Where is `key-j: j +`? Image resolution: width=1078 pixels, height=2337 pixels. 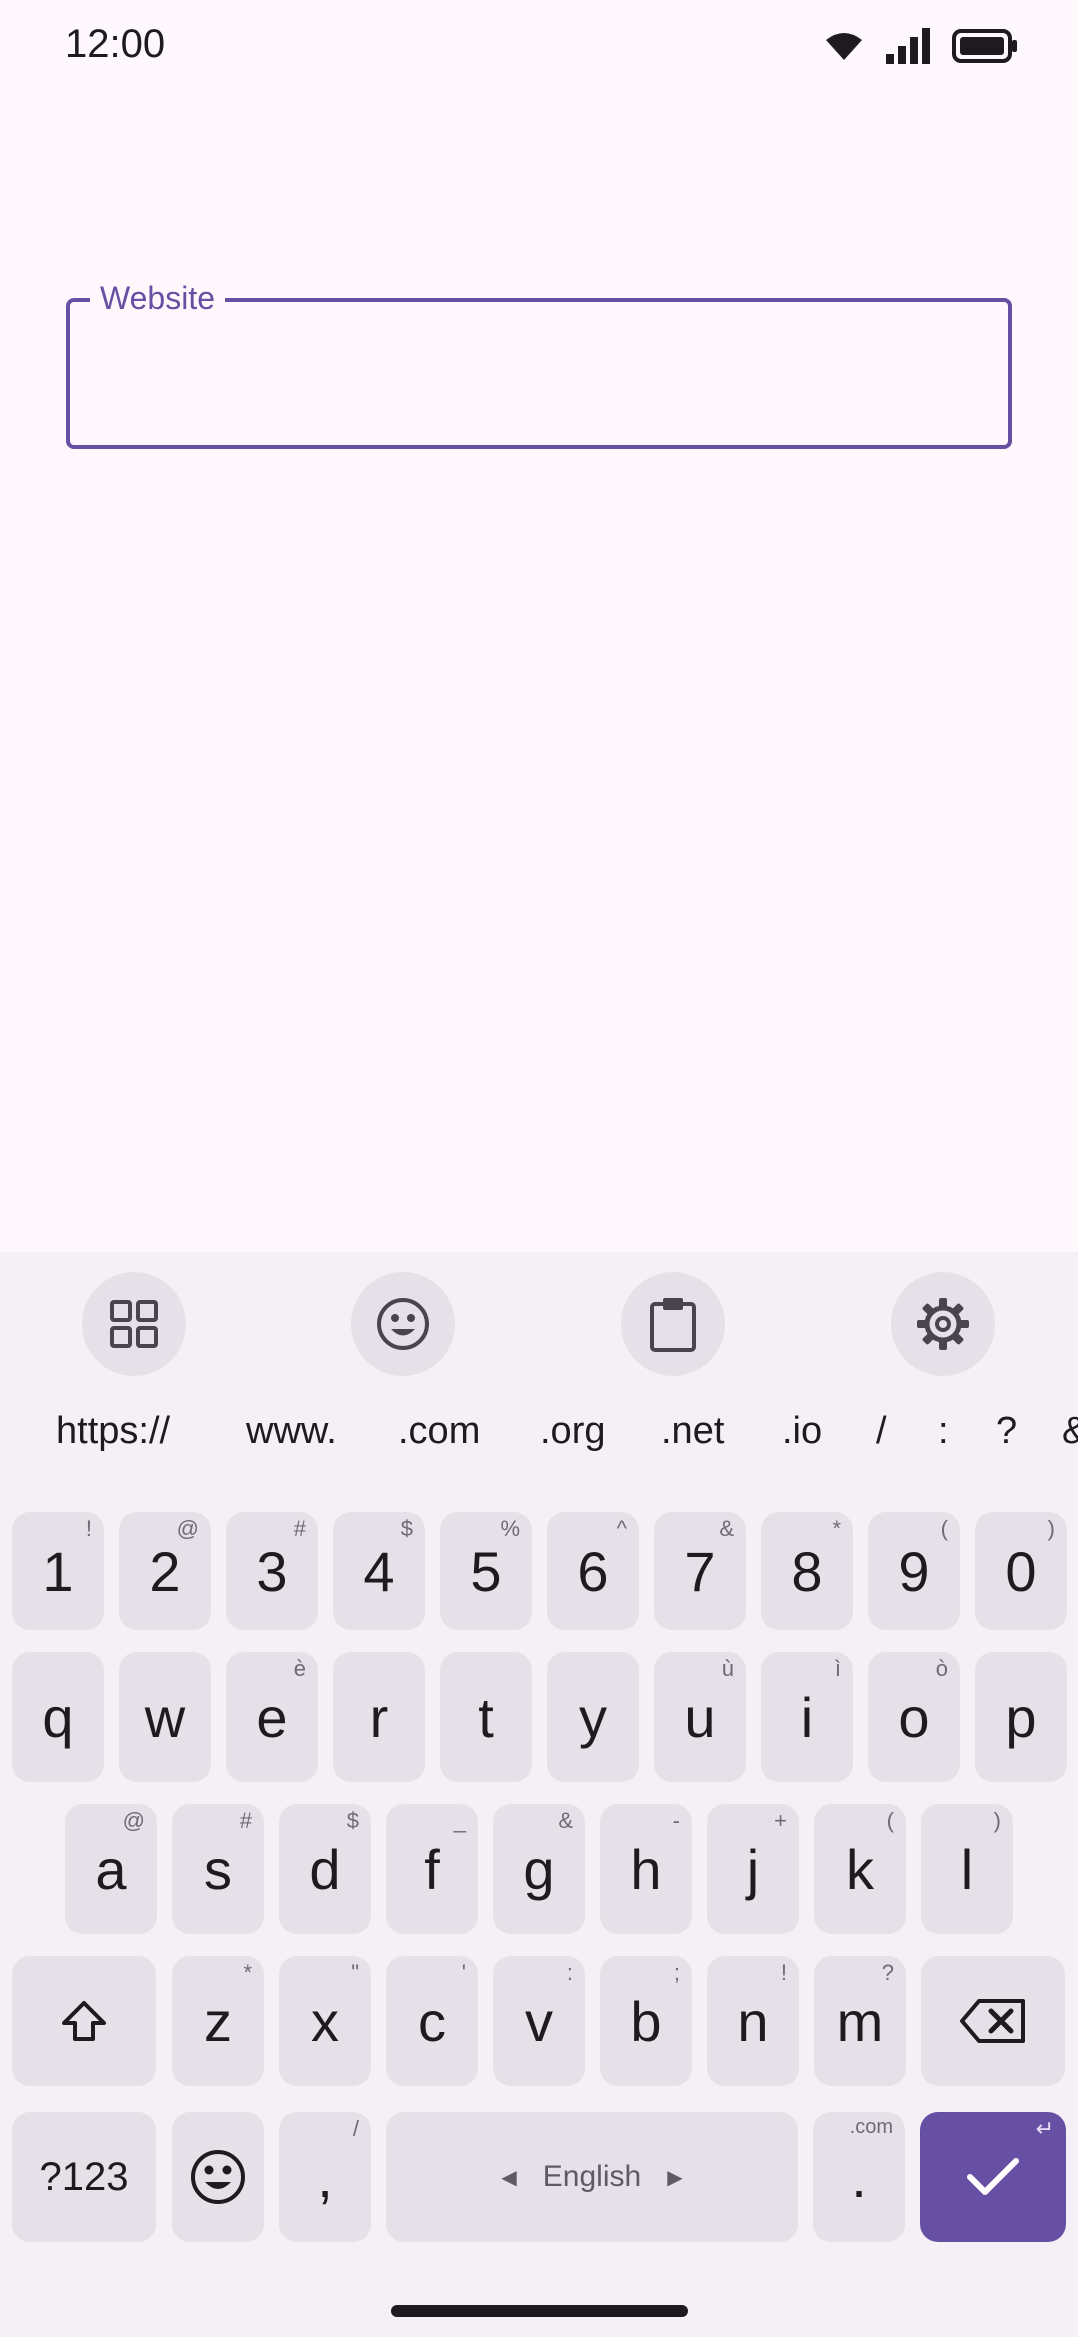 key-j: j + is located at coordinates (753, 1869).